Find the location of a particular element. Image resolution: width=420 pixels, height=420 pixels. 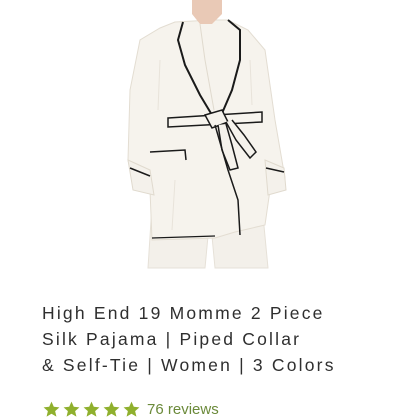

product-rating: 76 reviews is located at coordinates (130, 409).